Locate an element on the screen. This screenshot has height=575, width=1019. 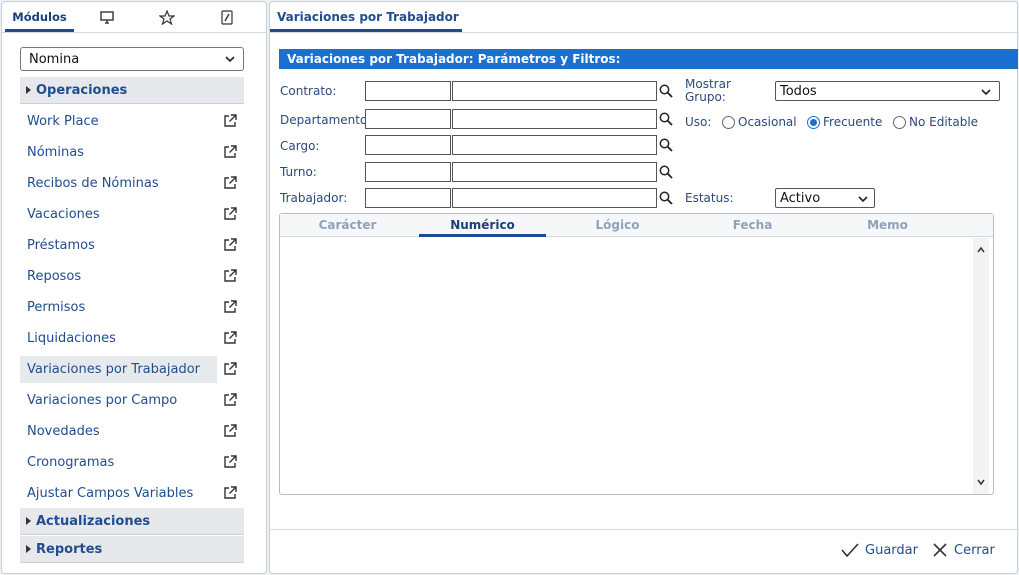
radio-ocasional: Ocasional is located at coordinates (759, 122).